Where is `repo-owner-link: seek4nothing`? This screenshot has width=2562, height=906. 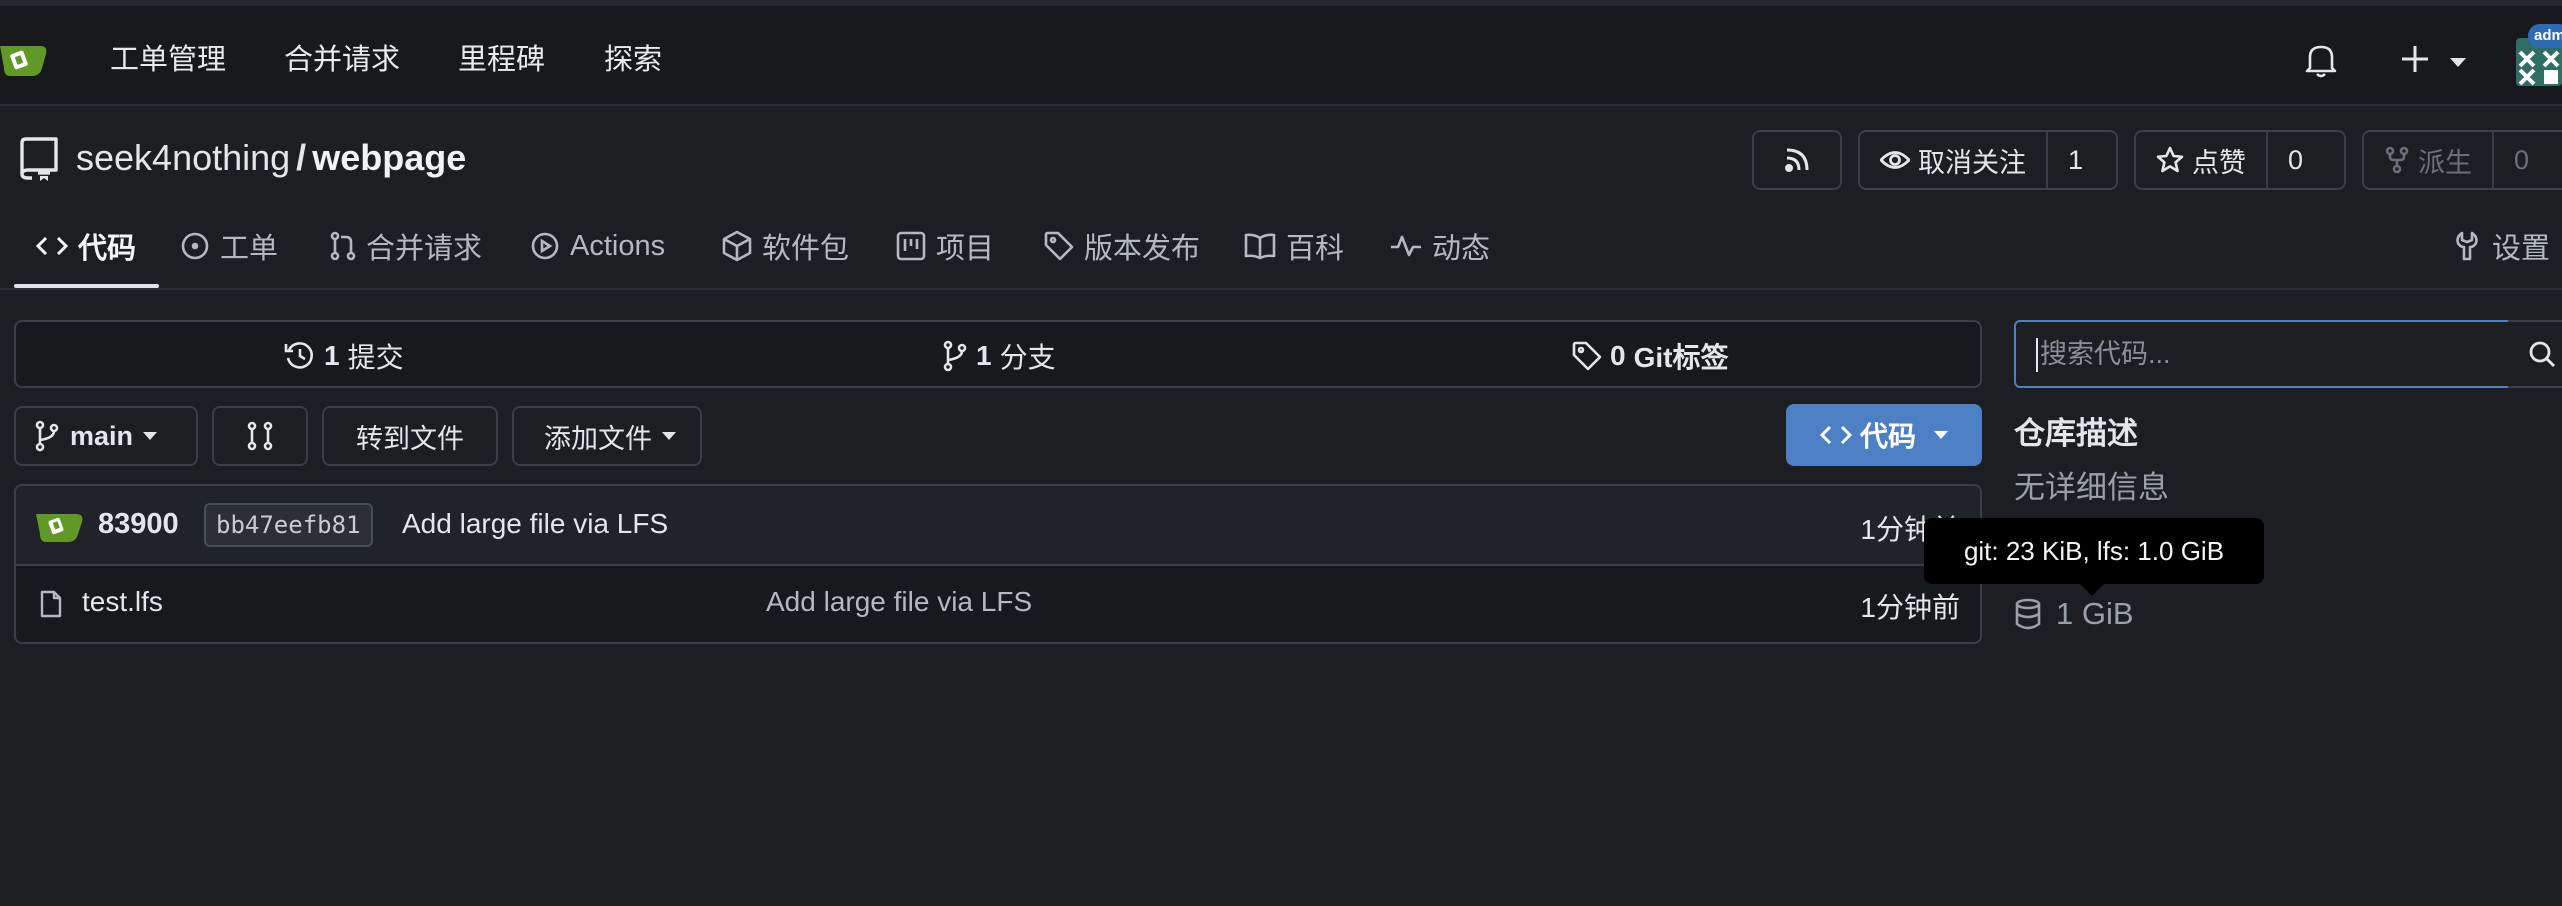
repo-owner-link: seek4nothing is located at coordinates (183, 157).